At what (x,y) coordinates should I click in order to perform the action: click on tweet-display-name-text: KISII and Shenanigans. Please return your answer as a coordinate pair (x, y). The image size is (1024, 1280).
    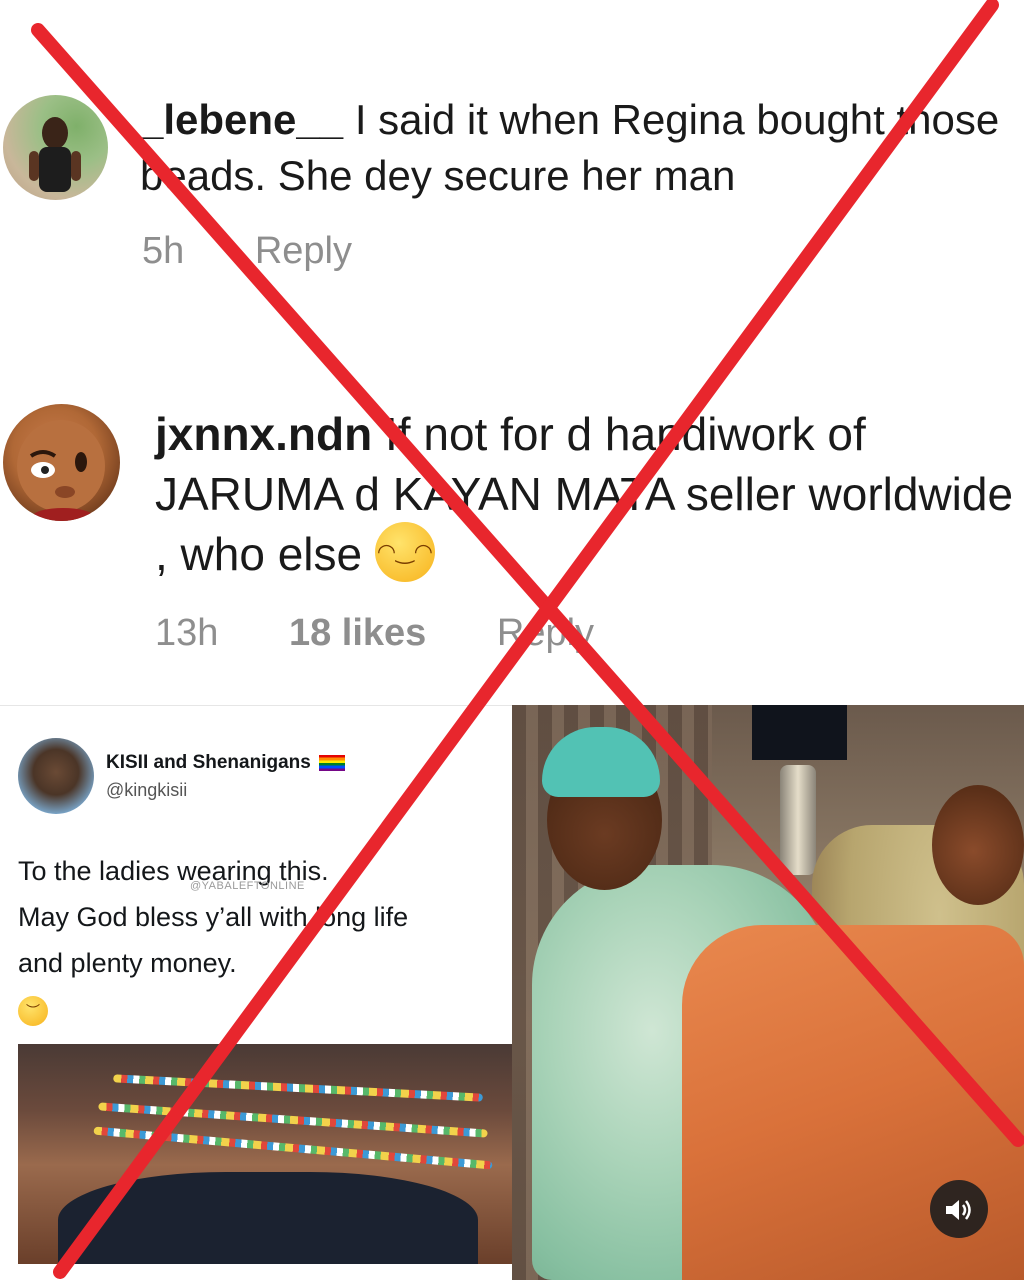
    Looking at the image, I should click on (208, 762).